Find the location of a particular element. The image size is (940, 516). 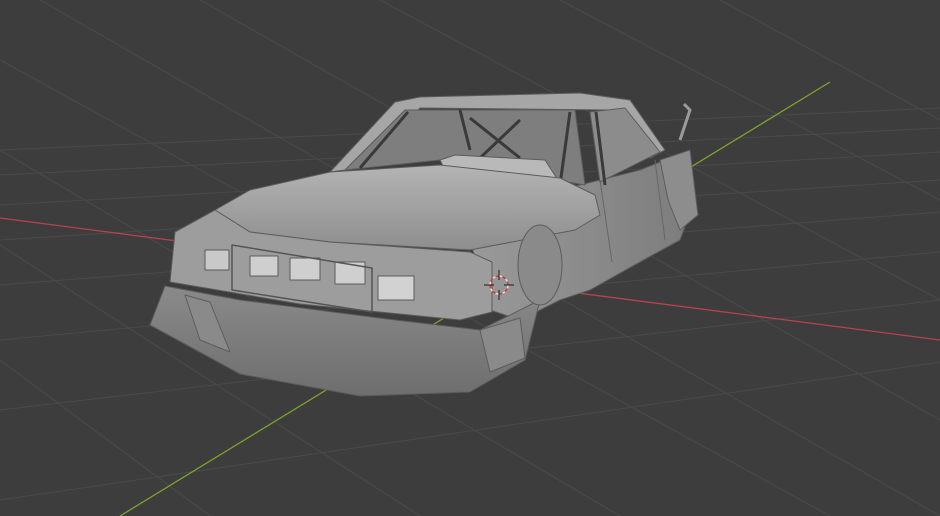

headlight-right is located at coordinates (396, 288).